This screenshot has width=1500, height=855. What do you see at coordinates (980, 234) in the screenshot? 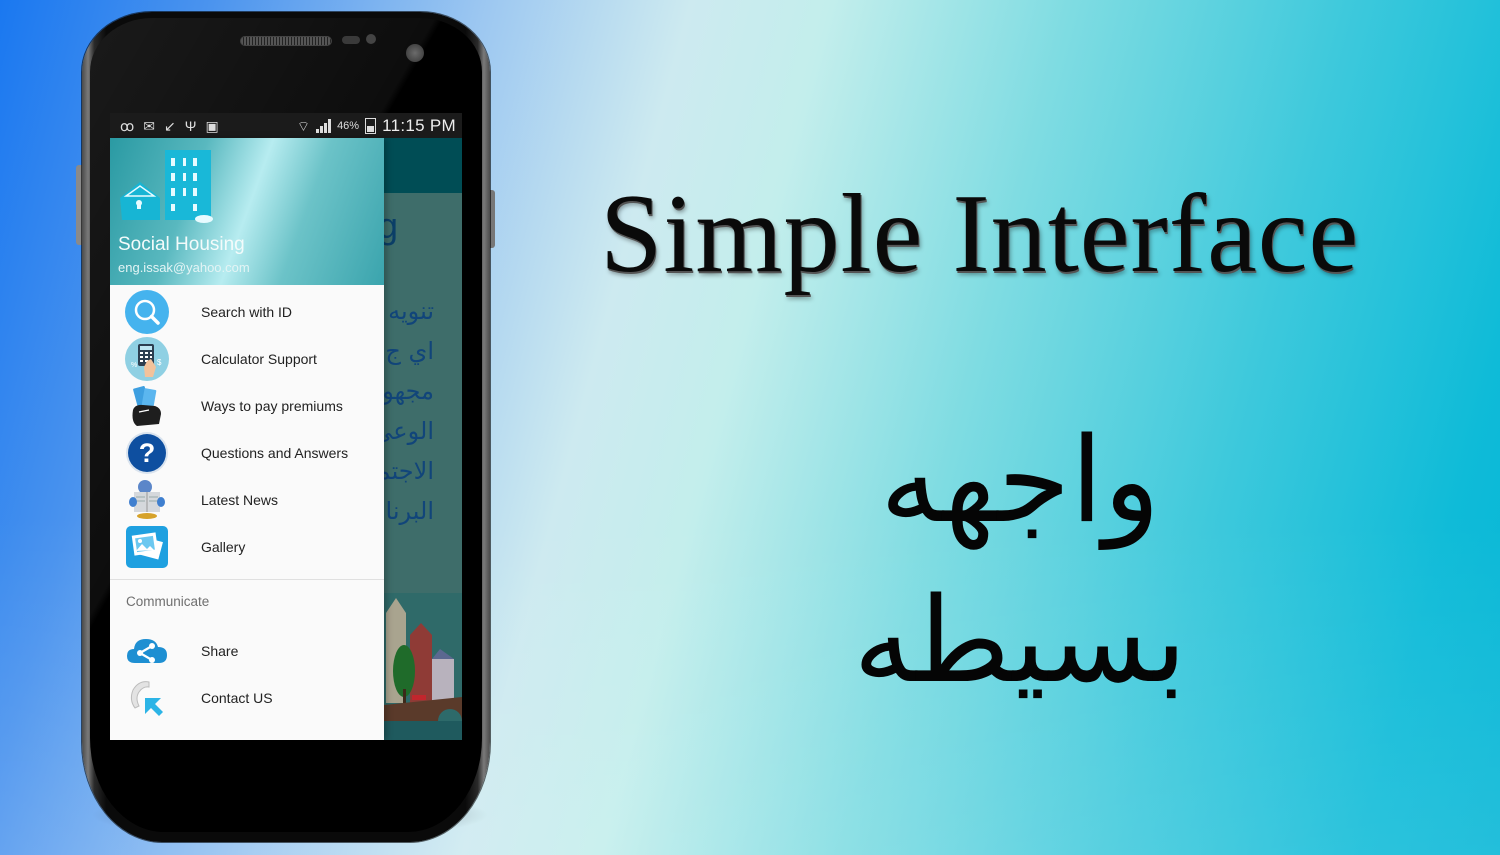
I see `promo-headline: Simple Interface` at bounding box center [980, 234].